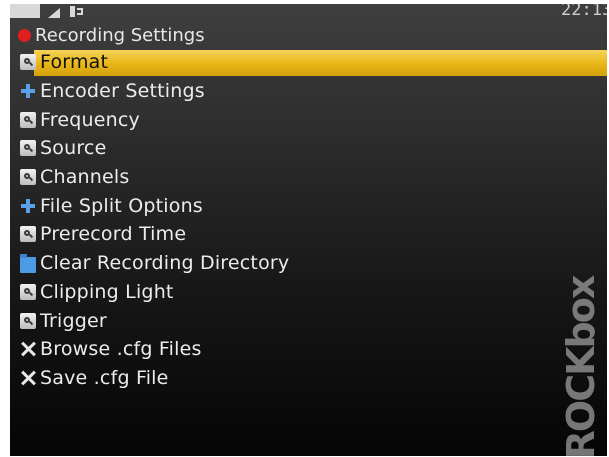  I want to click on menu-item-label: Channels, so click(85, 177).